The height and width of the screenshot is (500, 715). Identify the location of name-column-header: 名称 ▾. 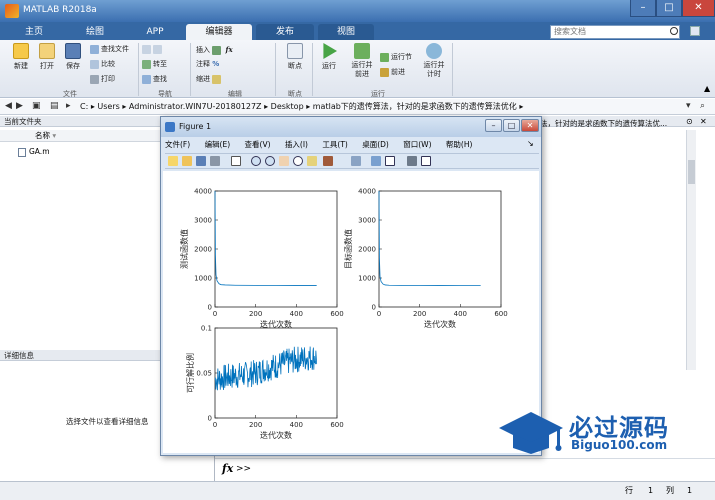
(80, 136).